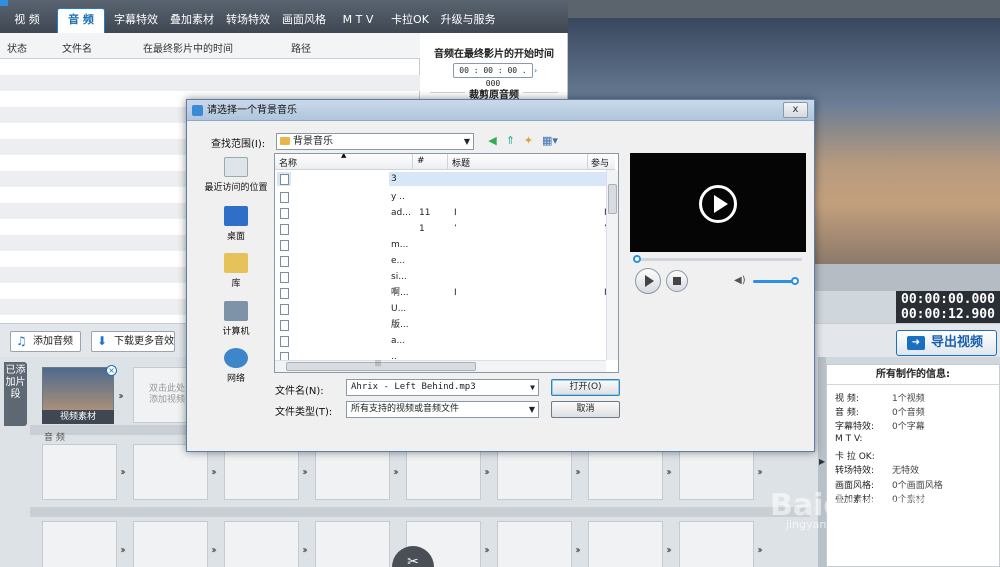 This screenshot has height=567, width=1000. I want to click on up-folder-icon: ⇑, so click(510, 140).